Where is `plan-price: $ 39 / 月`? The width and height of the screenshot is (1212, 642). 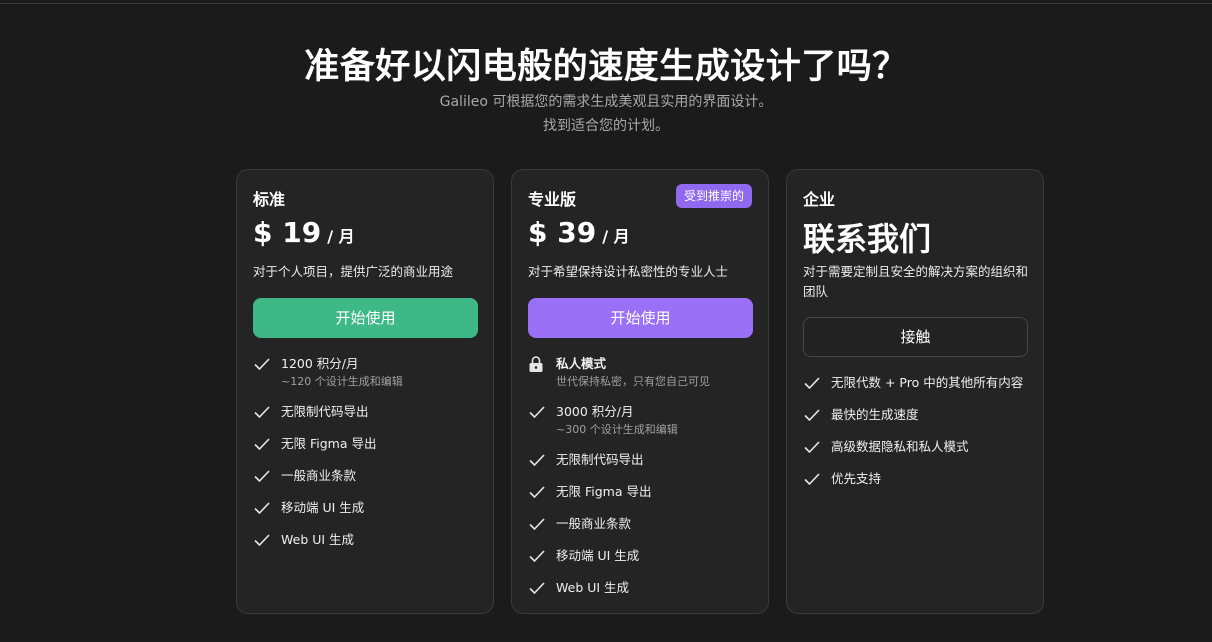 plan-price: $ 39 / 月 is located at coordinates (579, 232).